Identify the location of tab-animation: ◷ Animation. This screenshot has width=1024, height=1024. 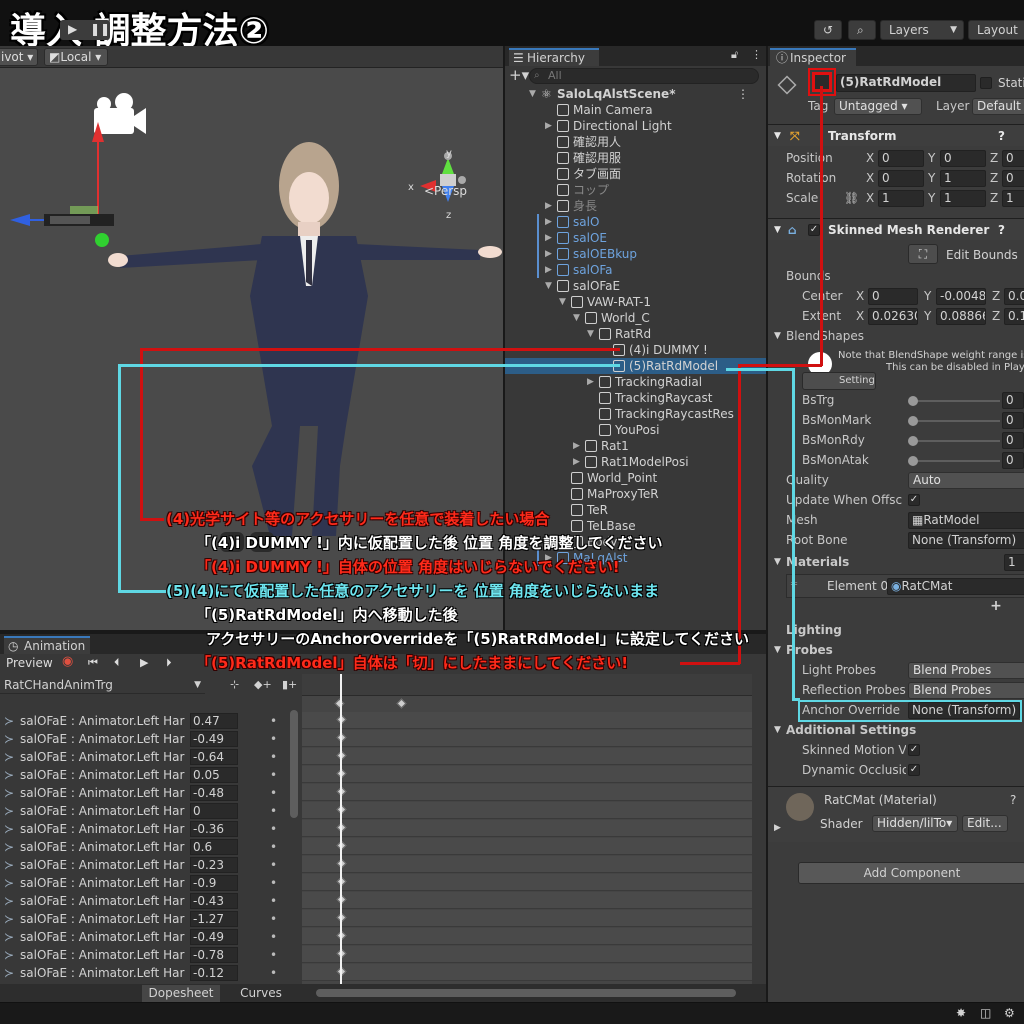
(47, 645).